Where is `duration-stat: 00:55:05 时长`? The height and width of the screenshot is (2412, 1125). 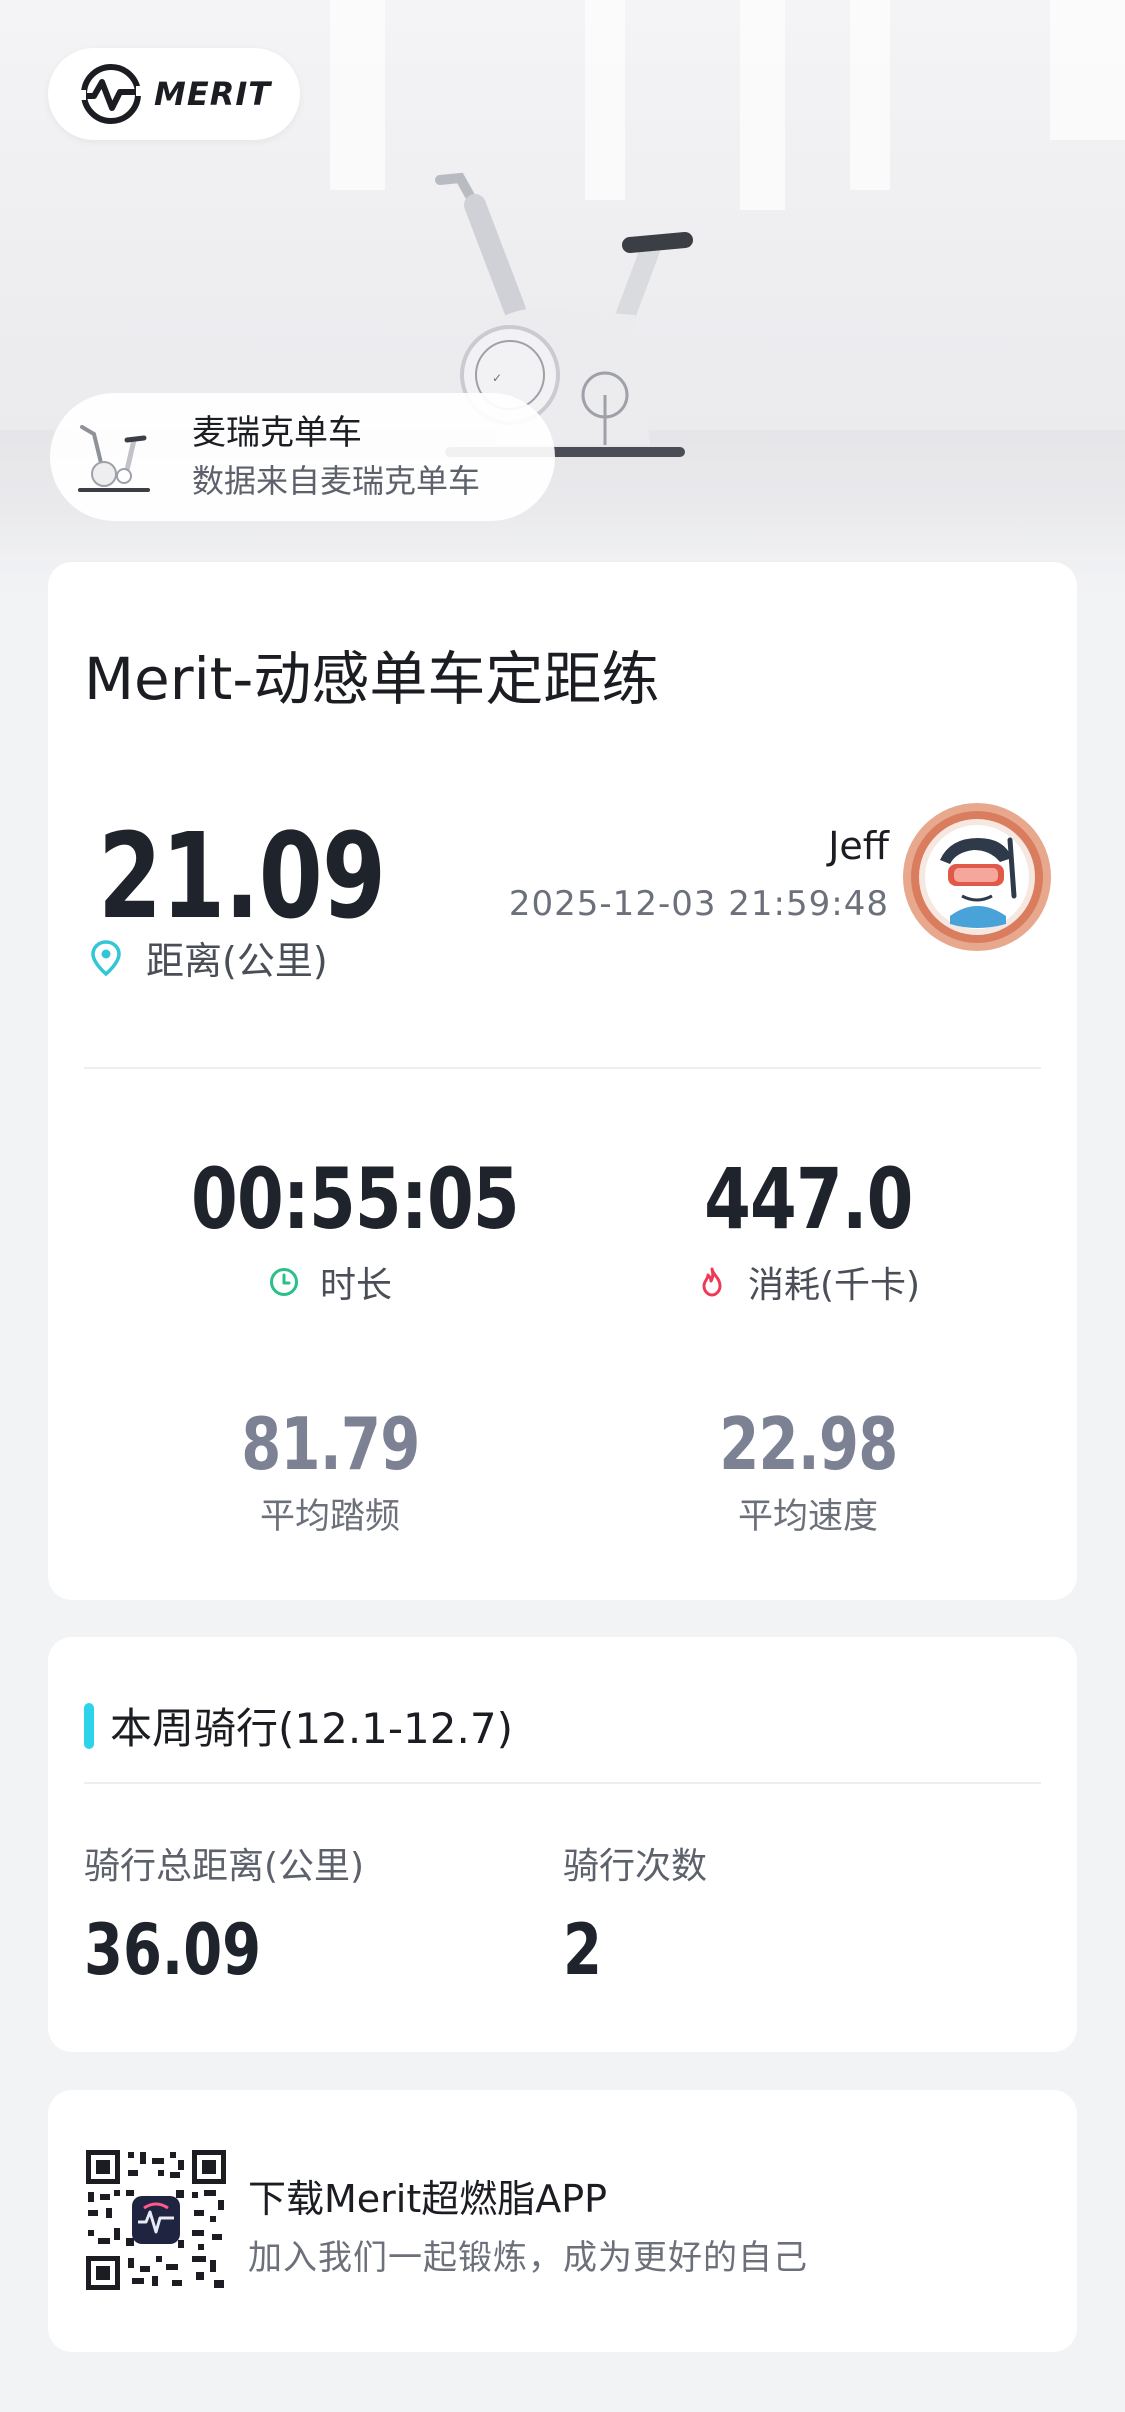 duration-stat: 00:55:05 时长 is located at coordinates (335, 1229).